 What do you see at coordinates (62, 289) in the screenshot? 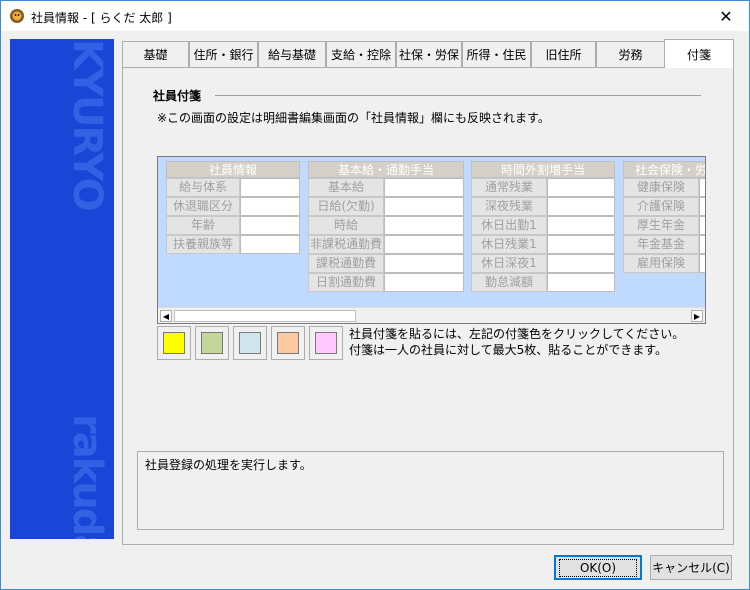
I see `brand-sidebar: KYURYO rakuda` at bounding box center [62, 289].